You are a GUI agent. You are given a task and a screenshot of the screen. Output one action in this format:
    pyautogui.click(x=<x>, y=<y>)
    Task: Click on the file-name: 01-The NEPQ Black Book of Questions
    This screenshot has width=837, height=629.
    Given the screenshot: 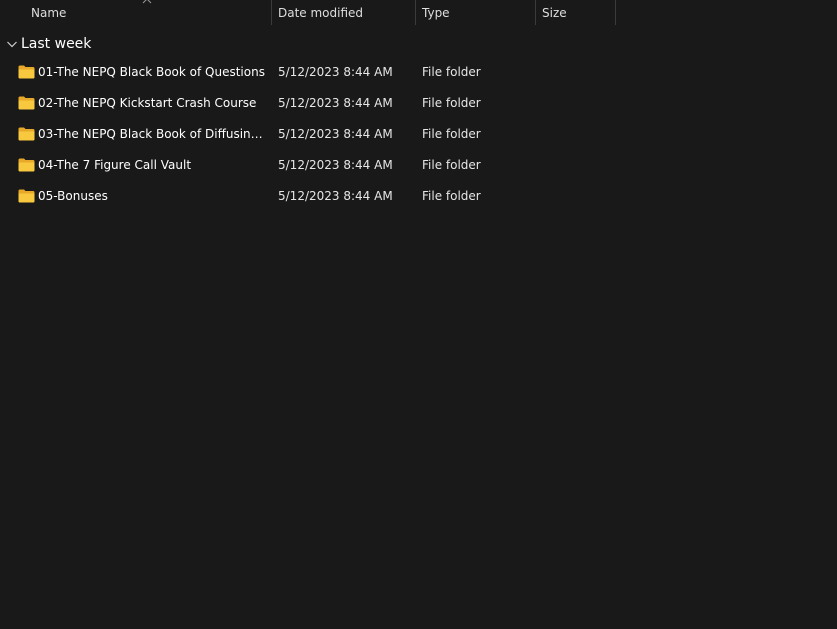 What is the action you would take?
    pyautogui.click(x=151, y=72)
    